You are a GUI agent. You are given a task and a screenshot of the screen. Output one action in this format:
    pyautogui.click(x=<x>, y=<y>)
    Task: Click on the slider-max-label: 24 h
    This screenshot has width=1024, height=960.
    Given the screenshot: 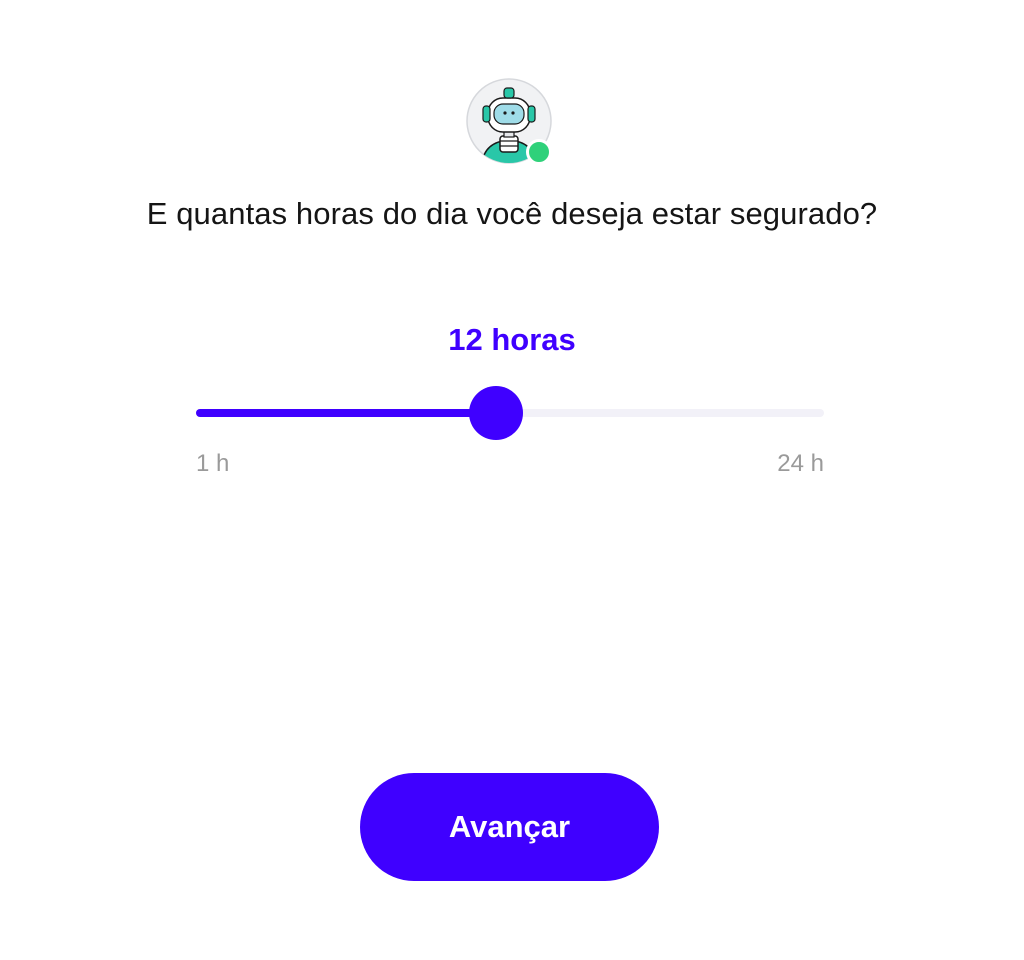 What is the action you would take?
    pyautogui.click(x=800, y=463)
    